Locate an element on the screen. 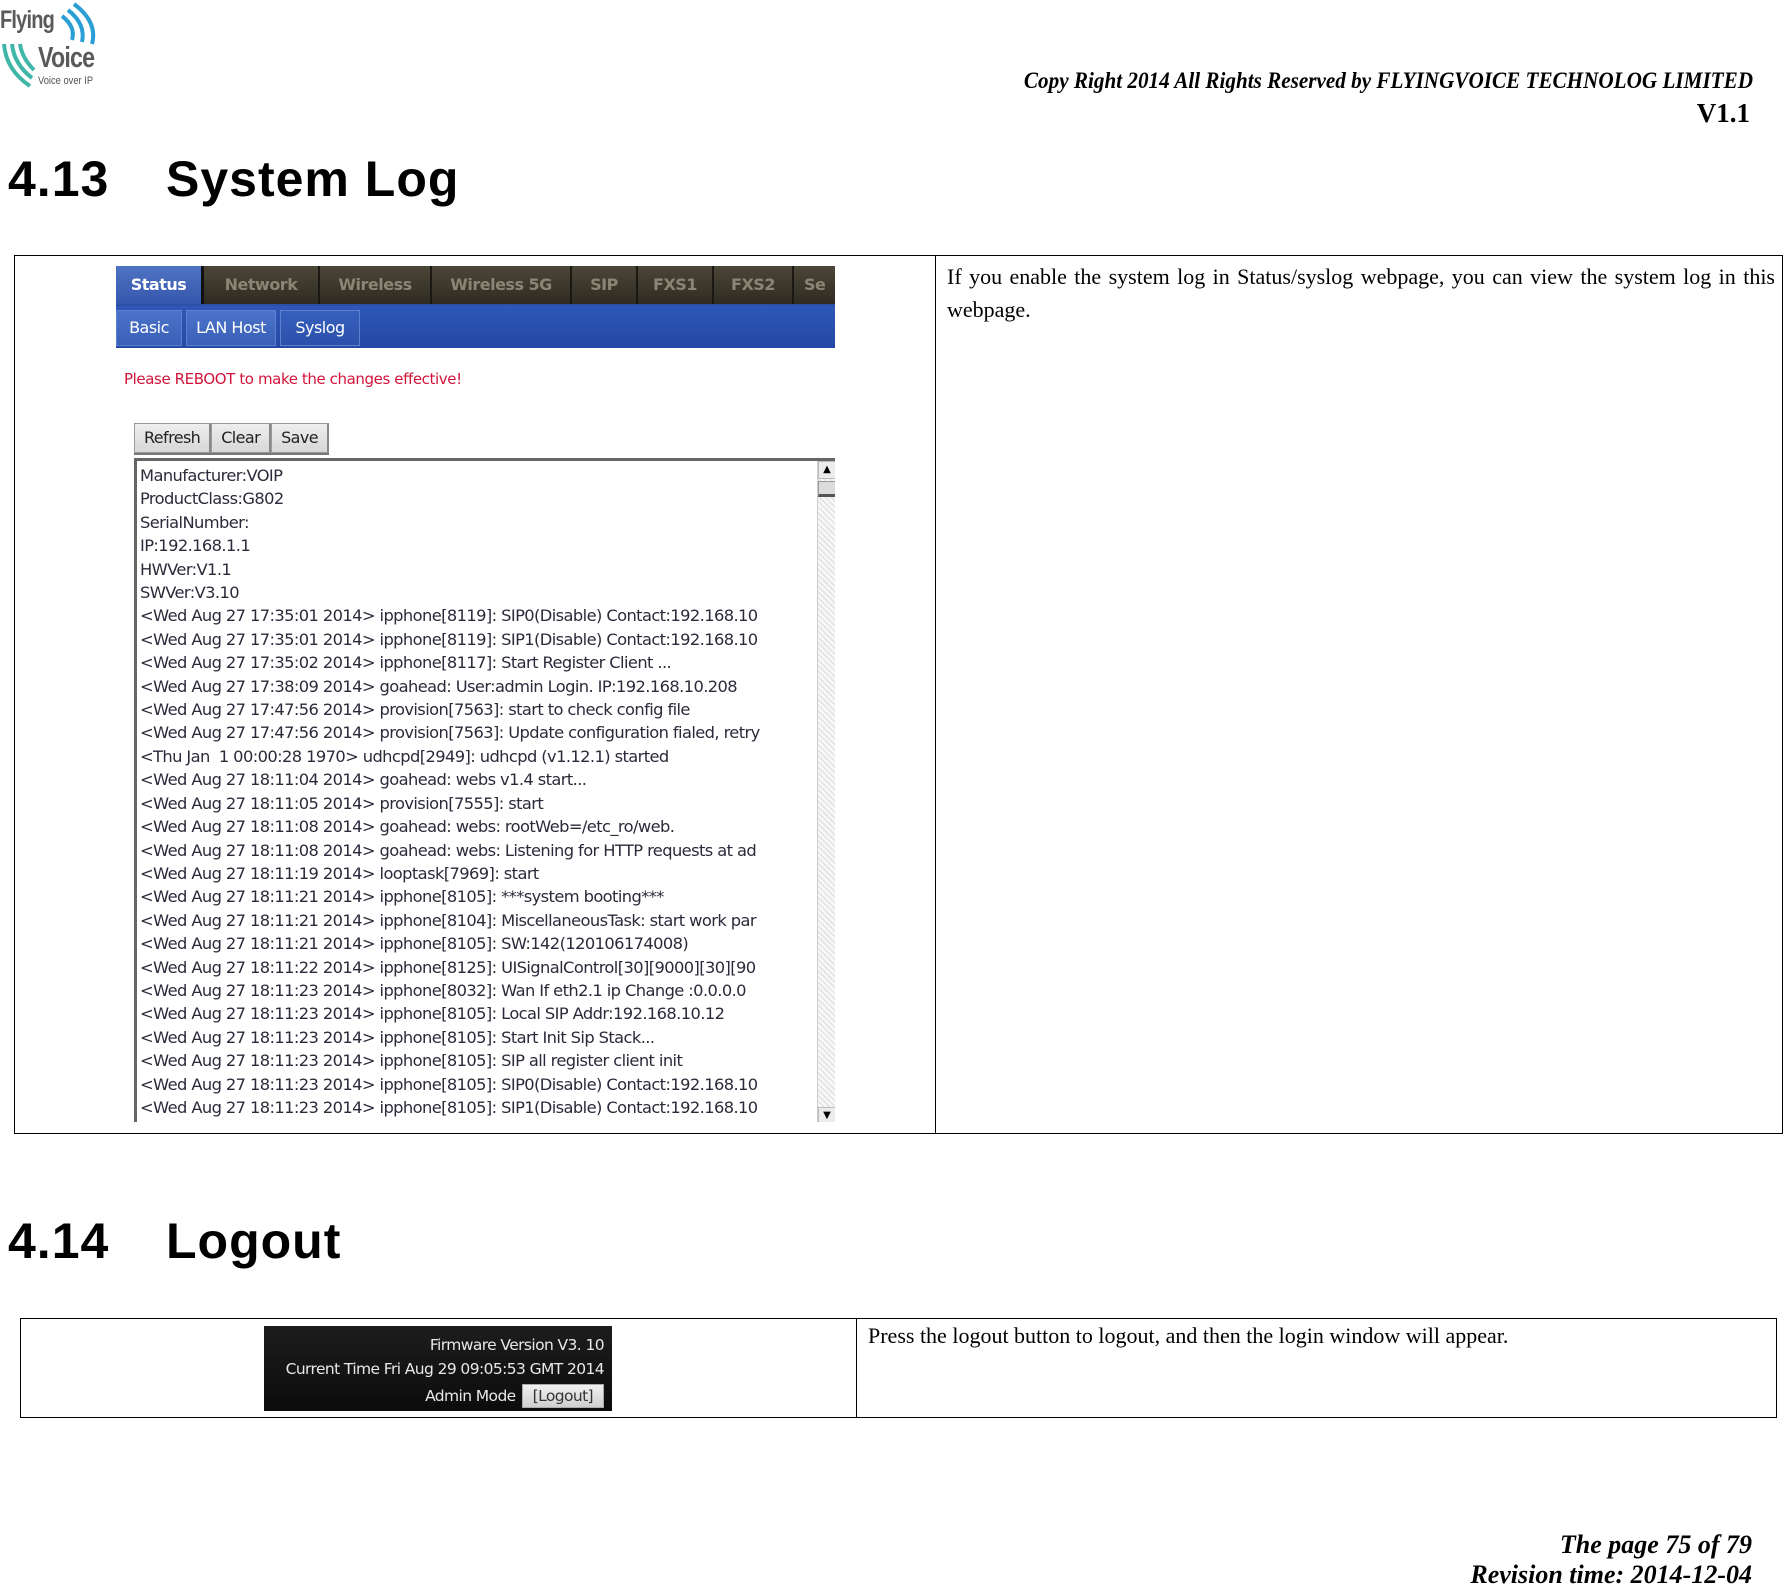 This screenshot has width=1783, height=1590. logo-text-flying: Flying is located at coordinates (27, 20).